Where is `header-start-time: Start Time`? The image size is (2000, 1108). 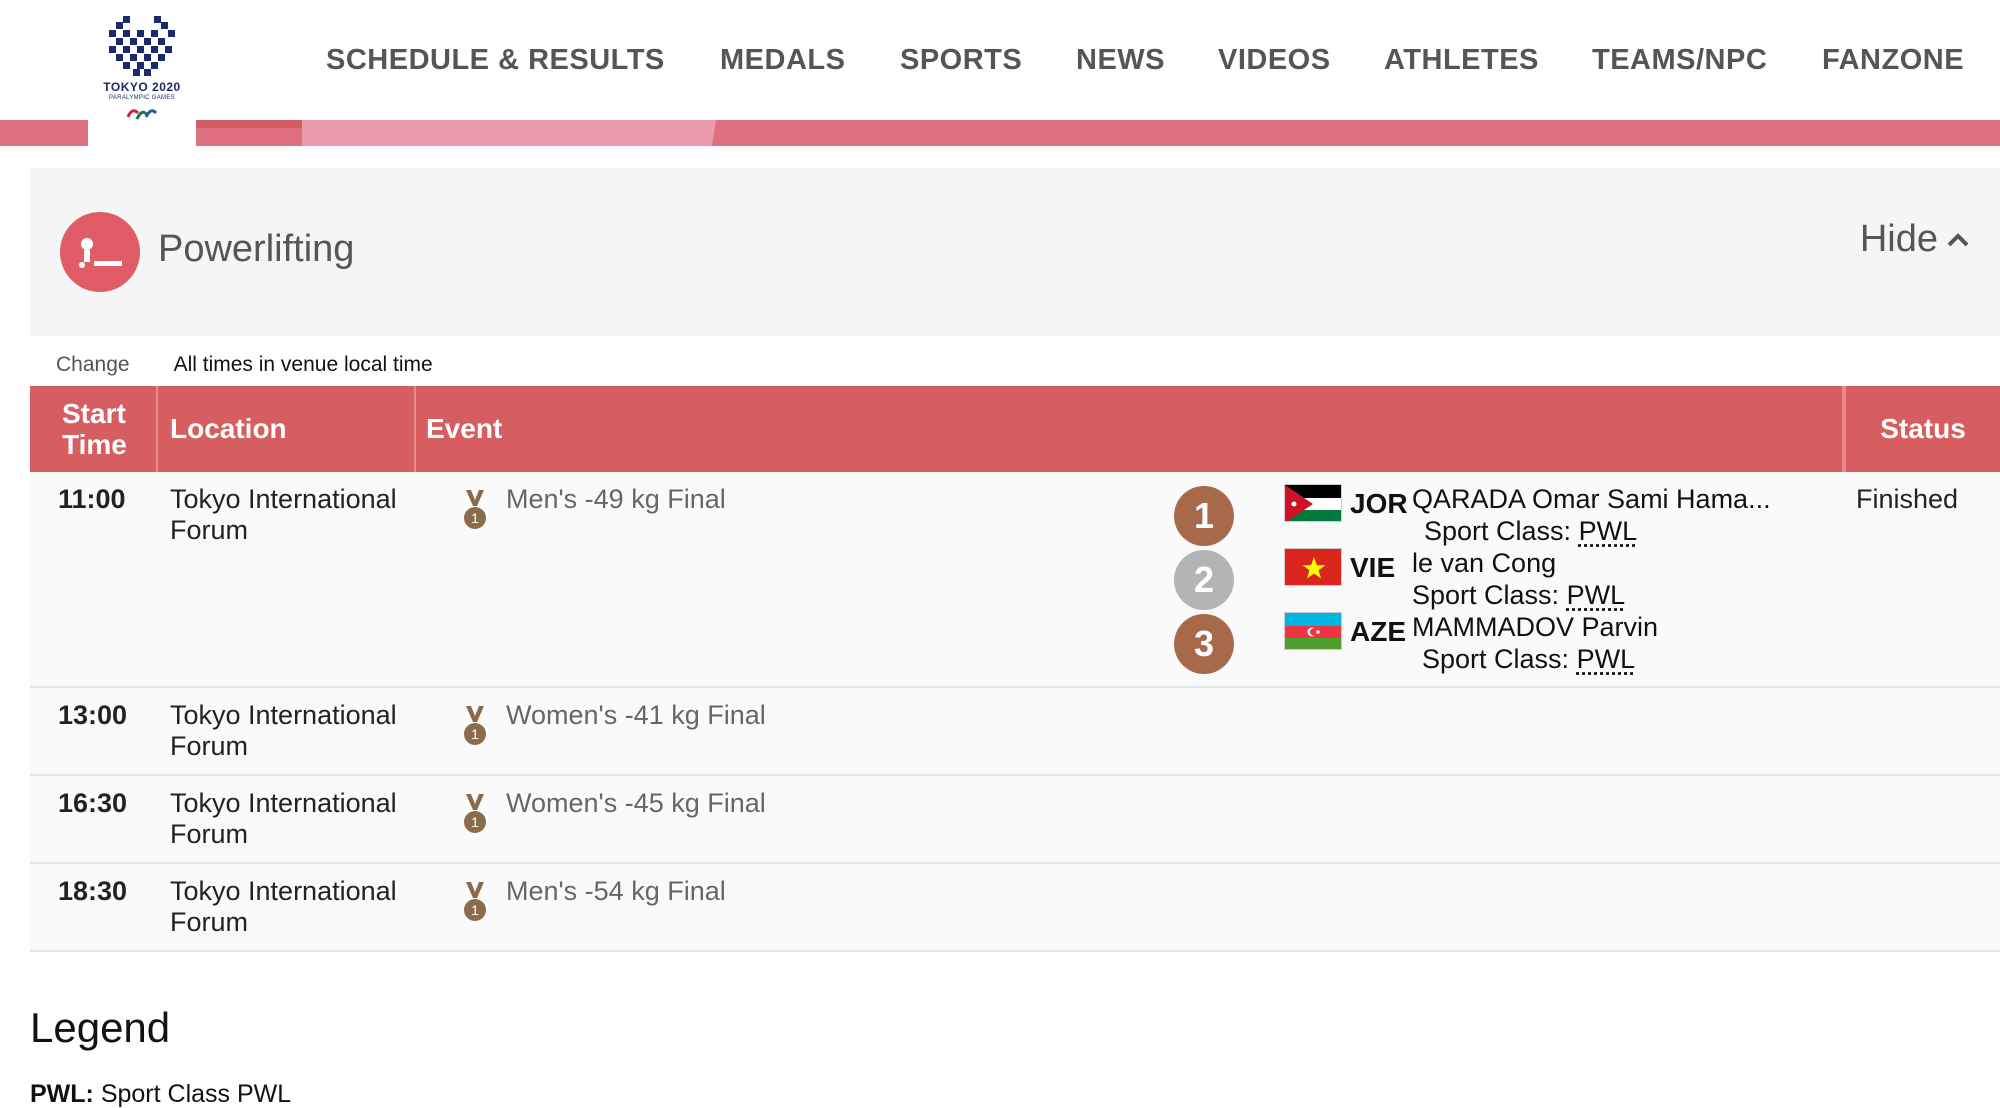 header-start-time: Start Time is located at coordinates (94, 429).